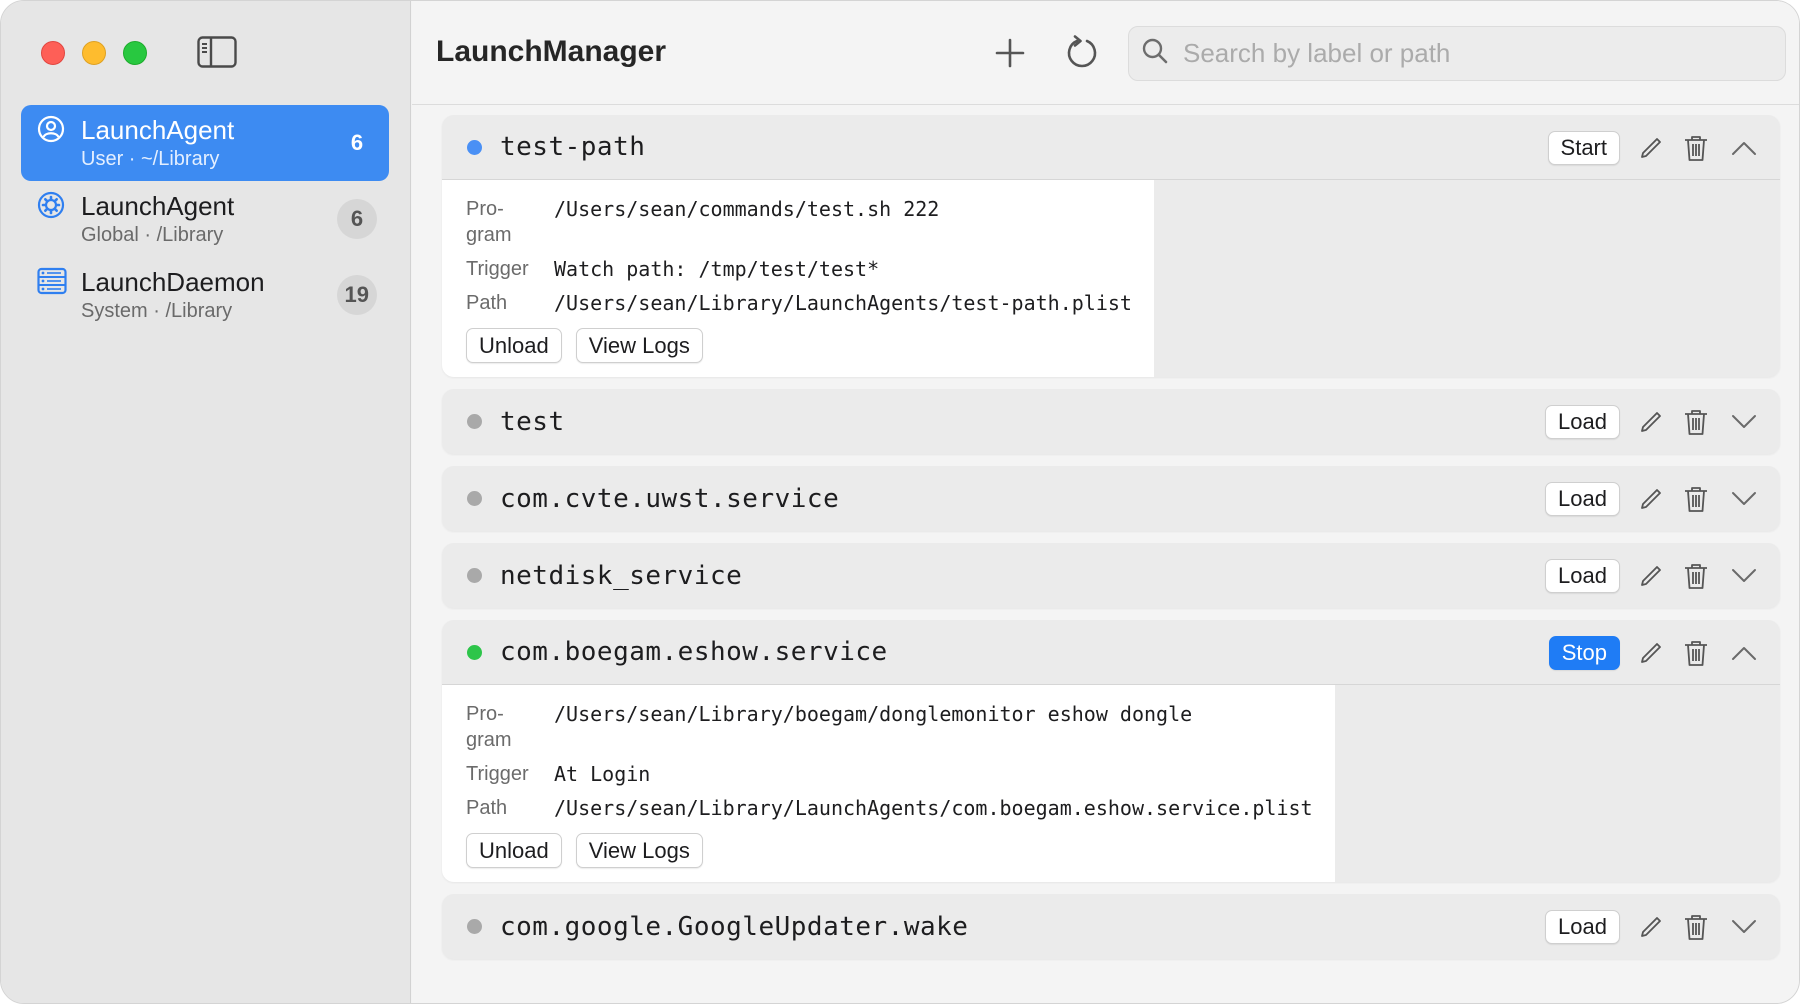  What do you see at coordinates (747, 209) in the screenshot?
I see `program-value: /Users/sean/commands/test.sh 222` at bounding box center [747, 209].